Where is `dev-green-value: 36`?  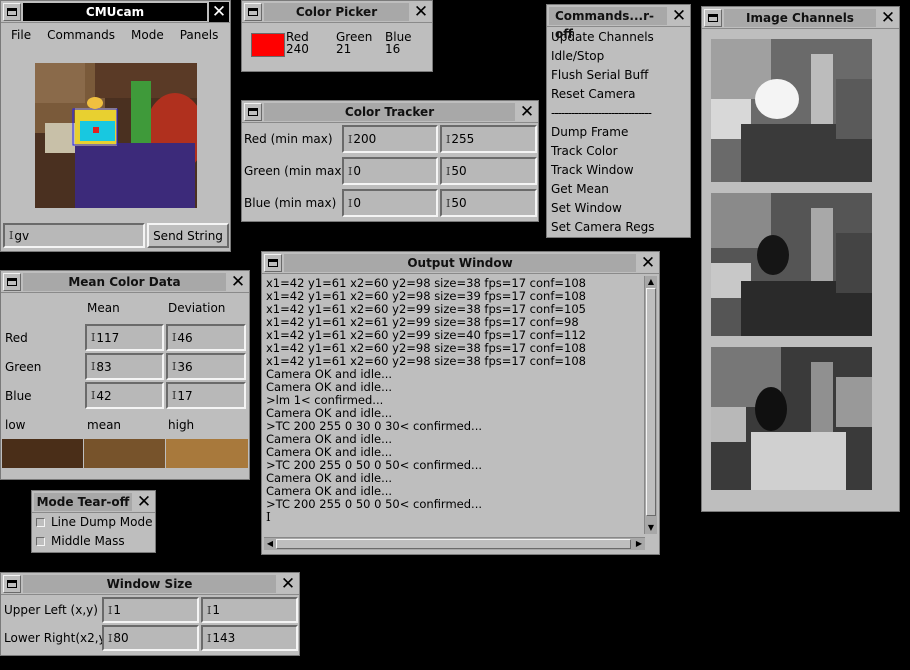 dev-green-value: 36 is located at coordinates (206, 366).